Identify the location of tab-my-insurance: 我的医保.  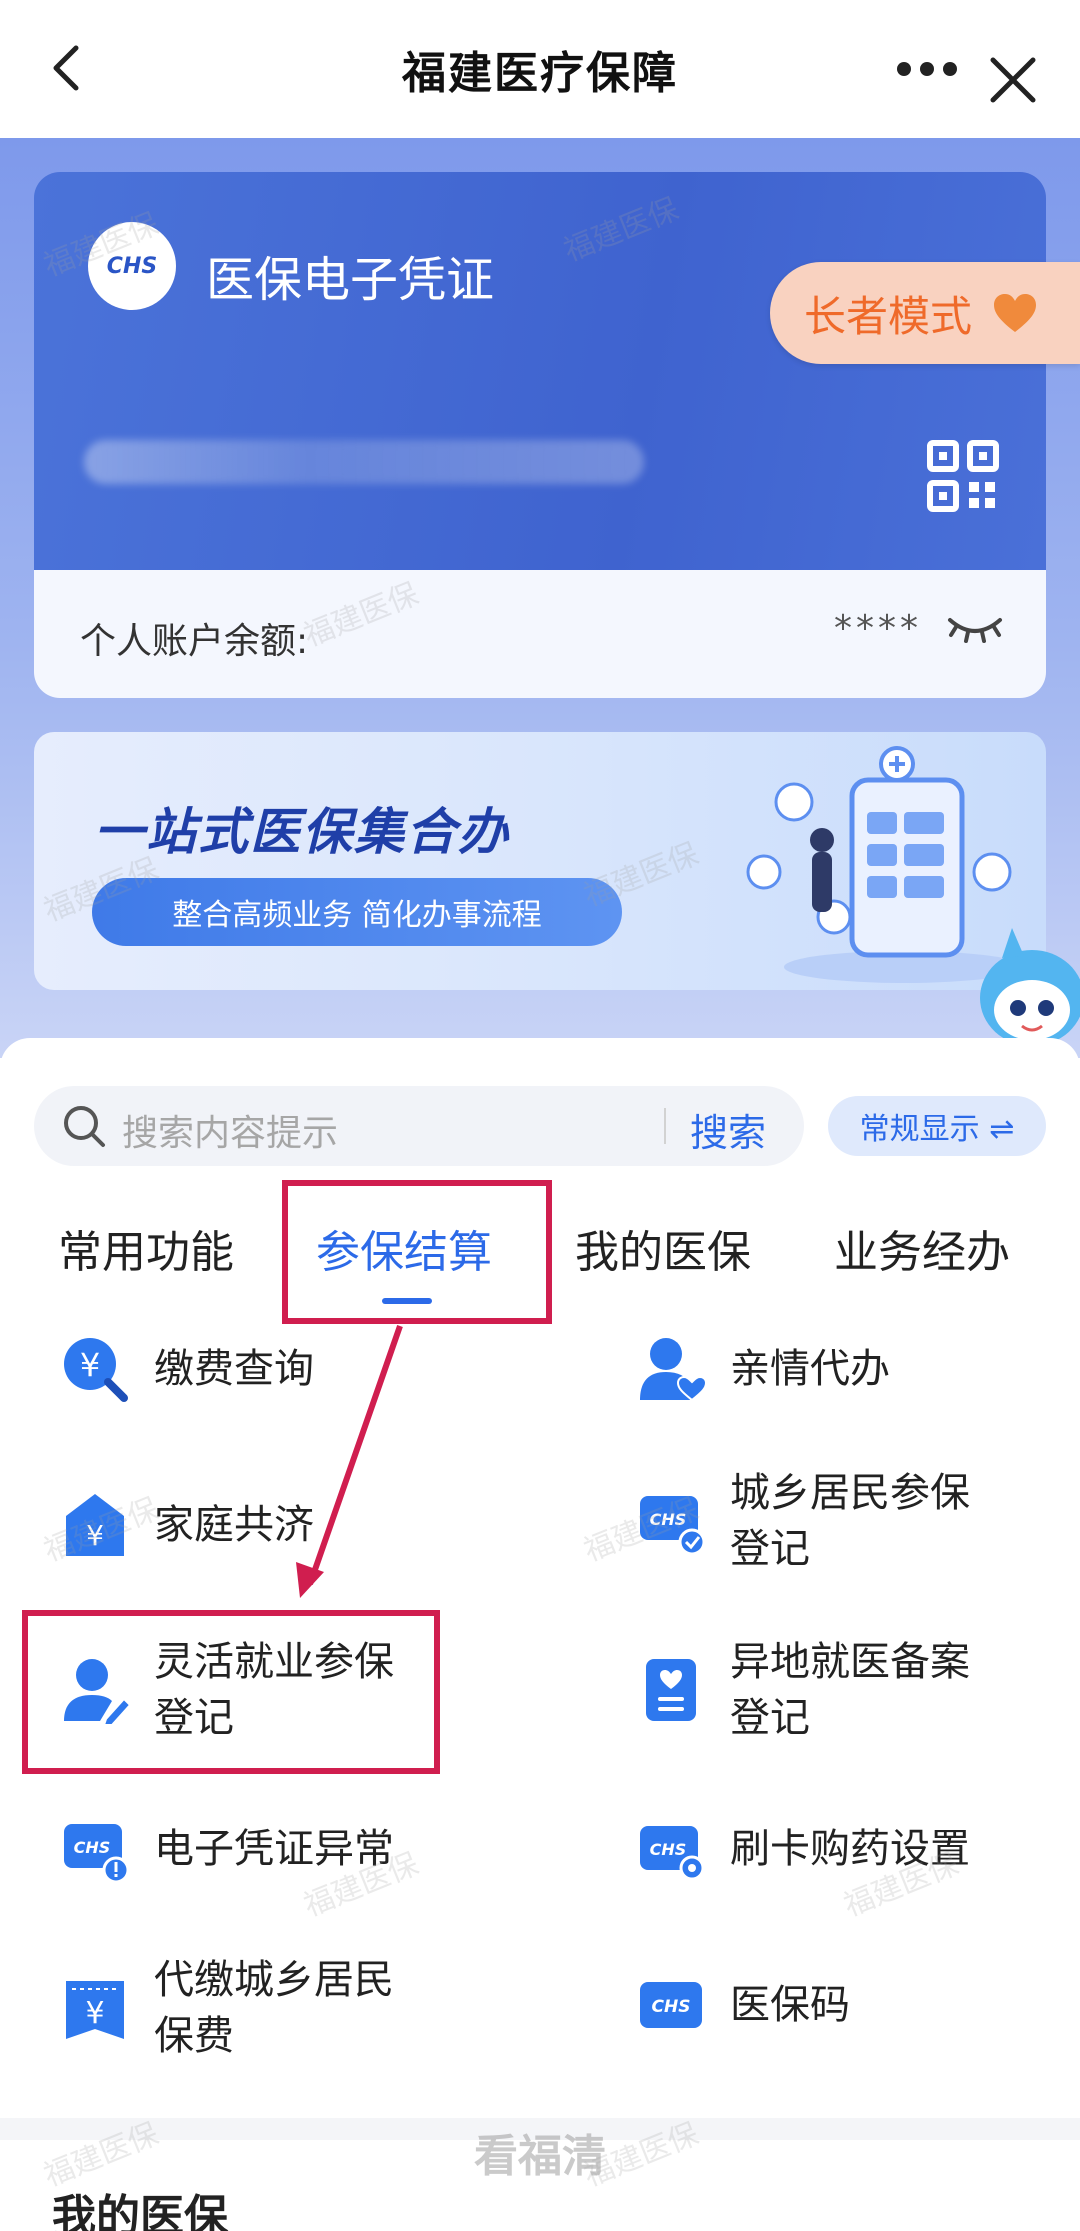
(663, 1248).